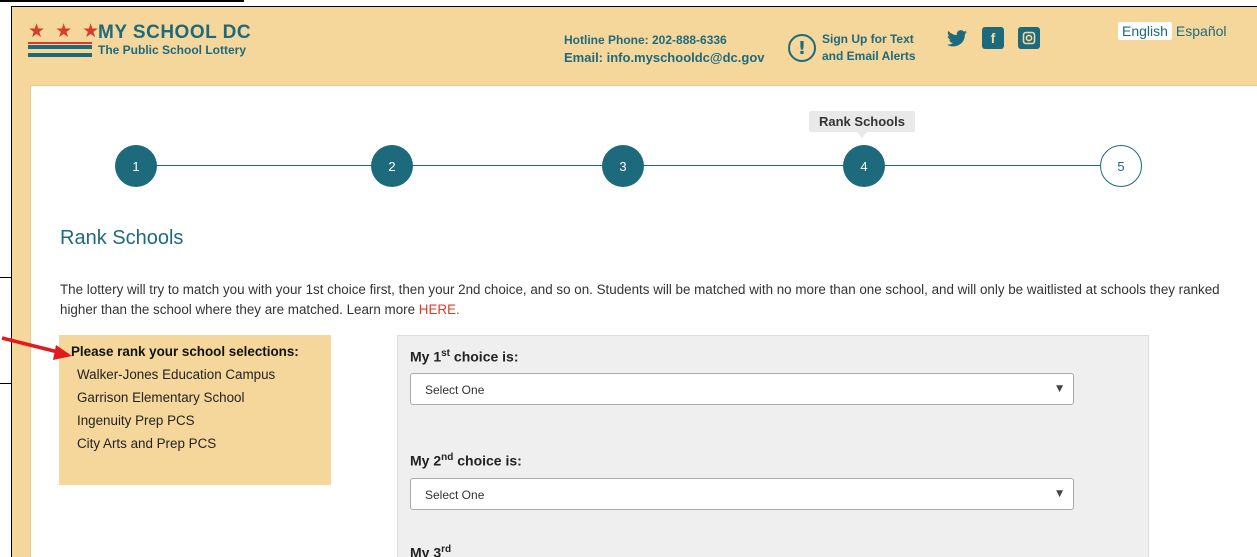 This screenshot has height=557, width=1257. Describe the element at coordinates (147, 443) in the screenshot. I see `school-item: City Arts and Prep PCS` at that location.